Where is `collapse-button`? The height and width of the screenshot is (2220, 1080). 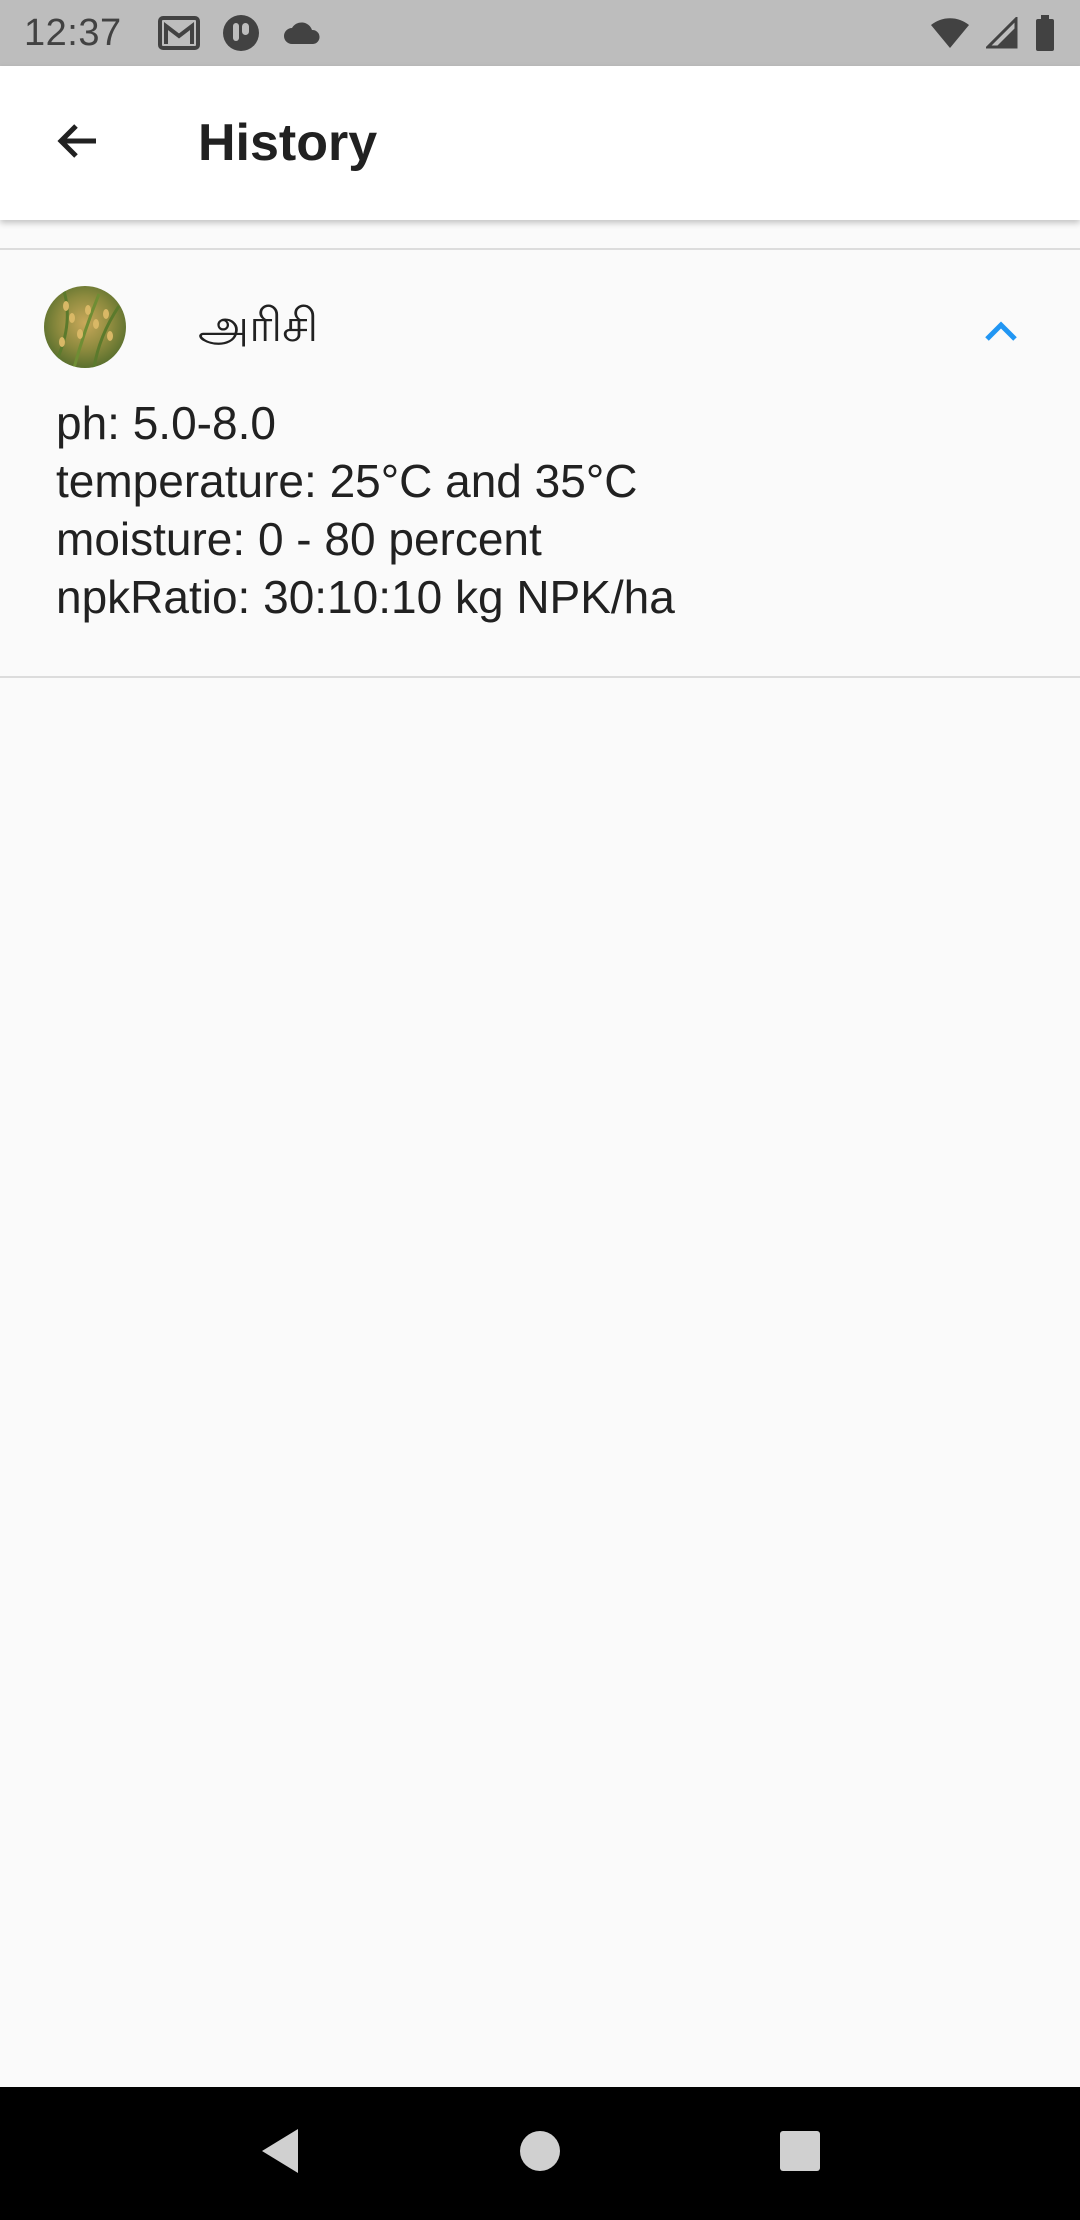
collapse-button is located at coordinates (1001, 333).